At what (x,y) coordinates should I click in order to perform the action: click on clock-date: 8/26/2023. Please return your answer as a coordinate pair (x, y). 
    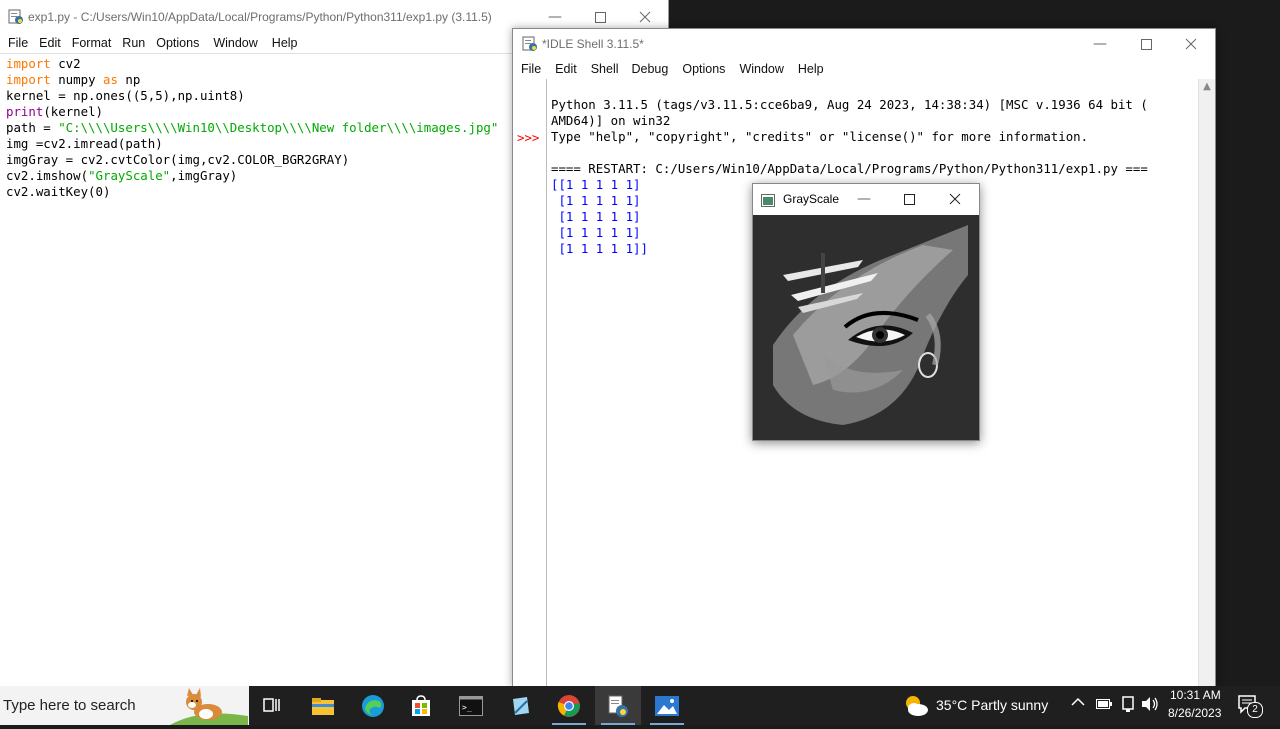
    Looking at the image, I should click on (1194, 713).